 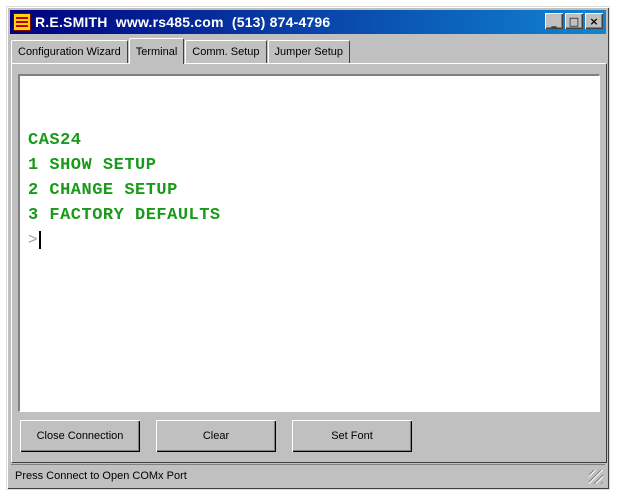 I want to click on clear-button: Clear, so click(x=216, y=436).